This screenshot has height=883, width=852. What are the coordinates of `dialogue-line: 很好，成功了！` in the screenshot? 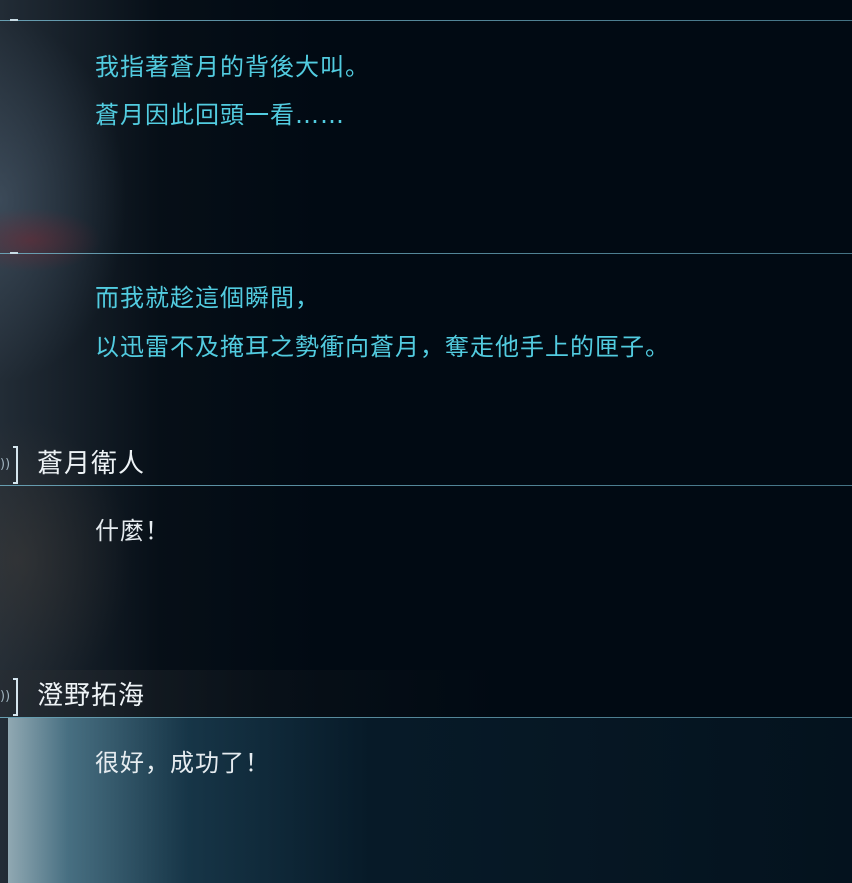 It's located at (182, 763).